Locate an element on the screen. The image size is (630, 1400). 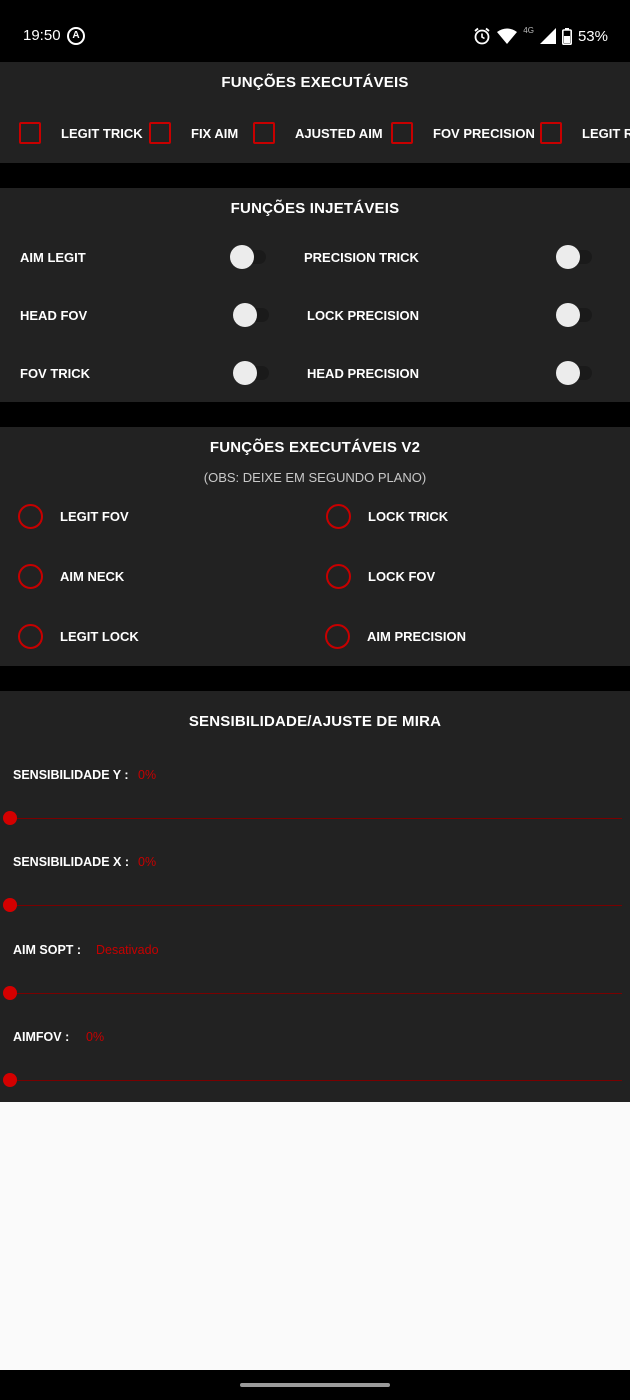
slider-value-aimfov: 0% is located at coordinates (95, 1037).